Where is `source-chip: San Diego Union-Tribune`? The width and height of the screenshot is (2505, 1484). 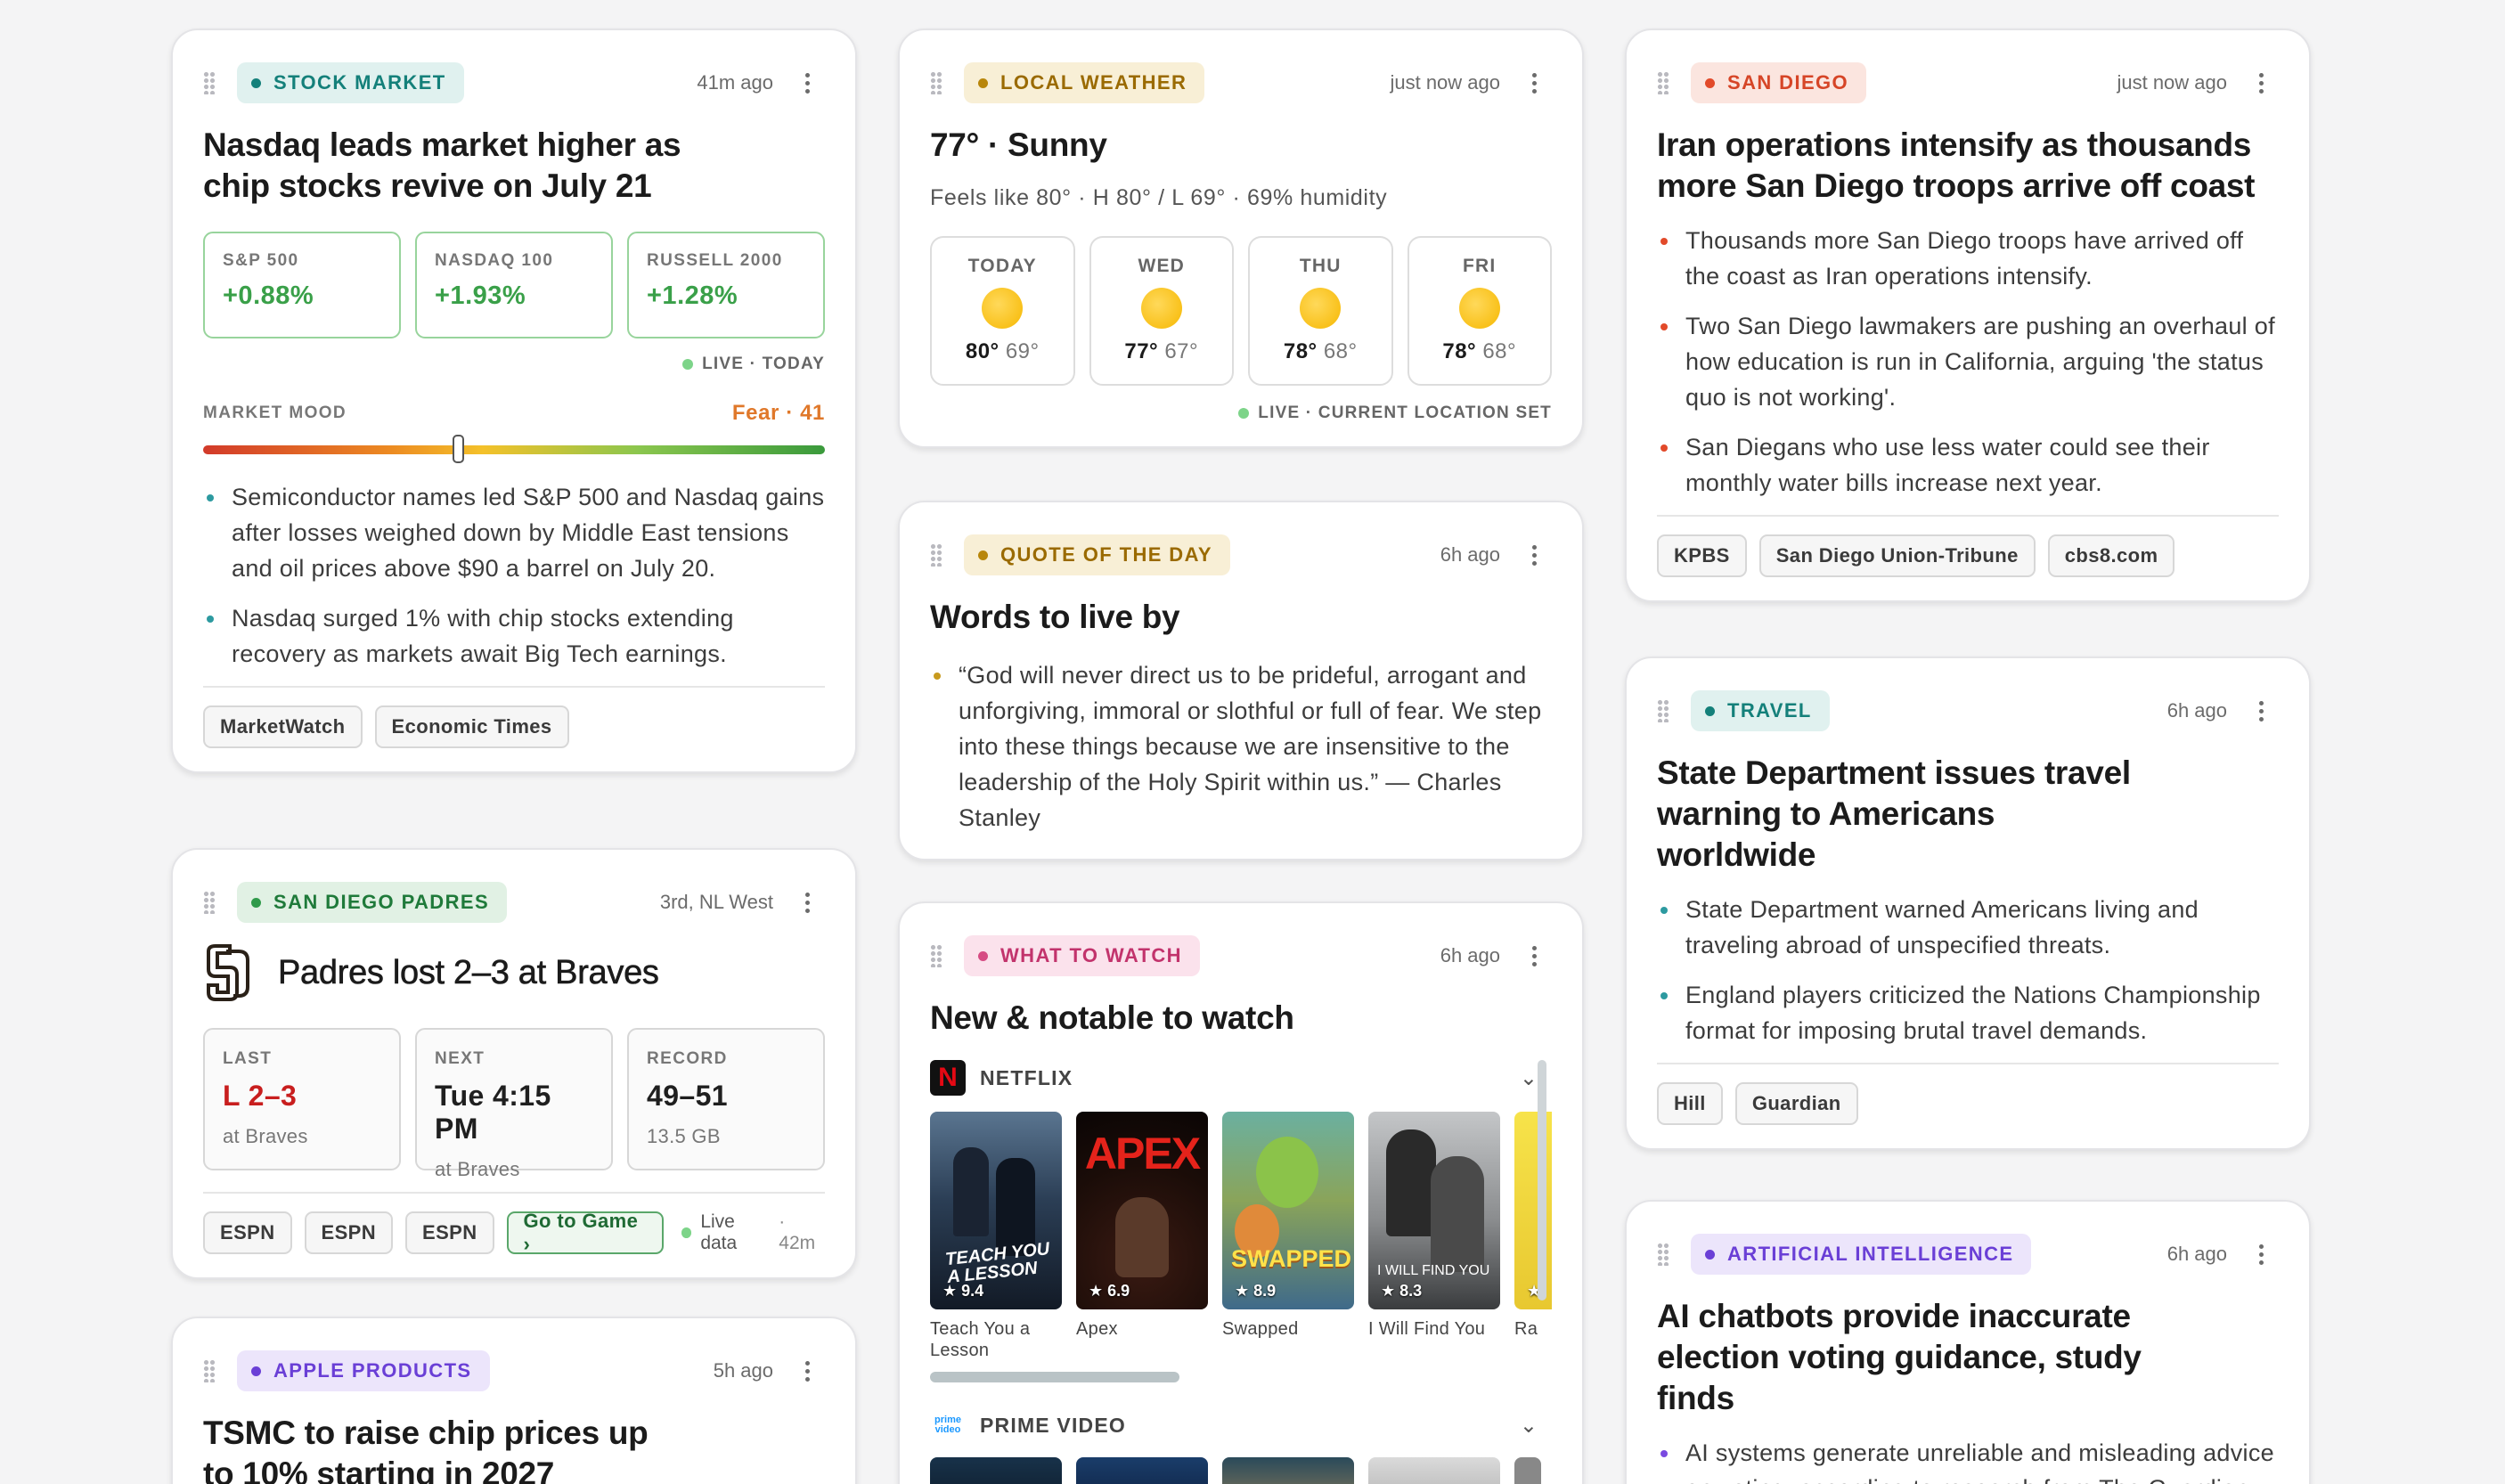
source-chip: San Diego Union-Tribune is located at coordinates (1897, 555).